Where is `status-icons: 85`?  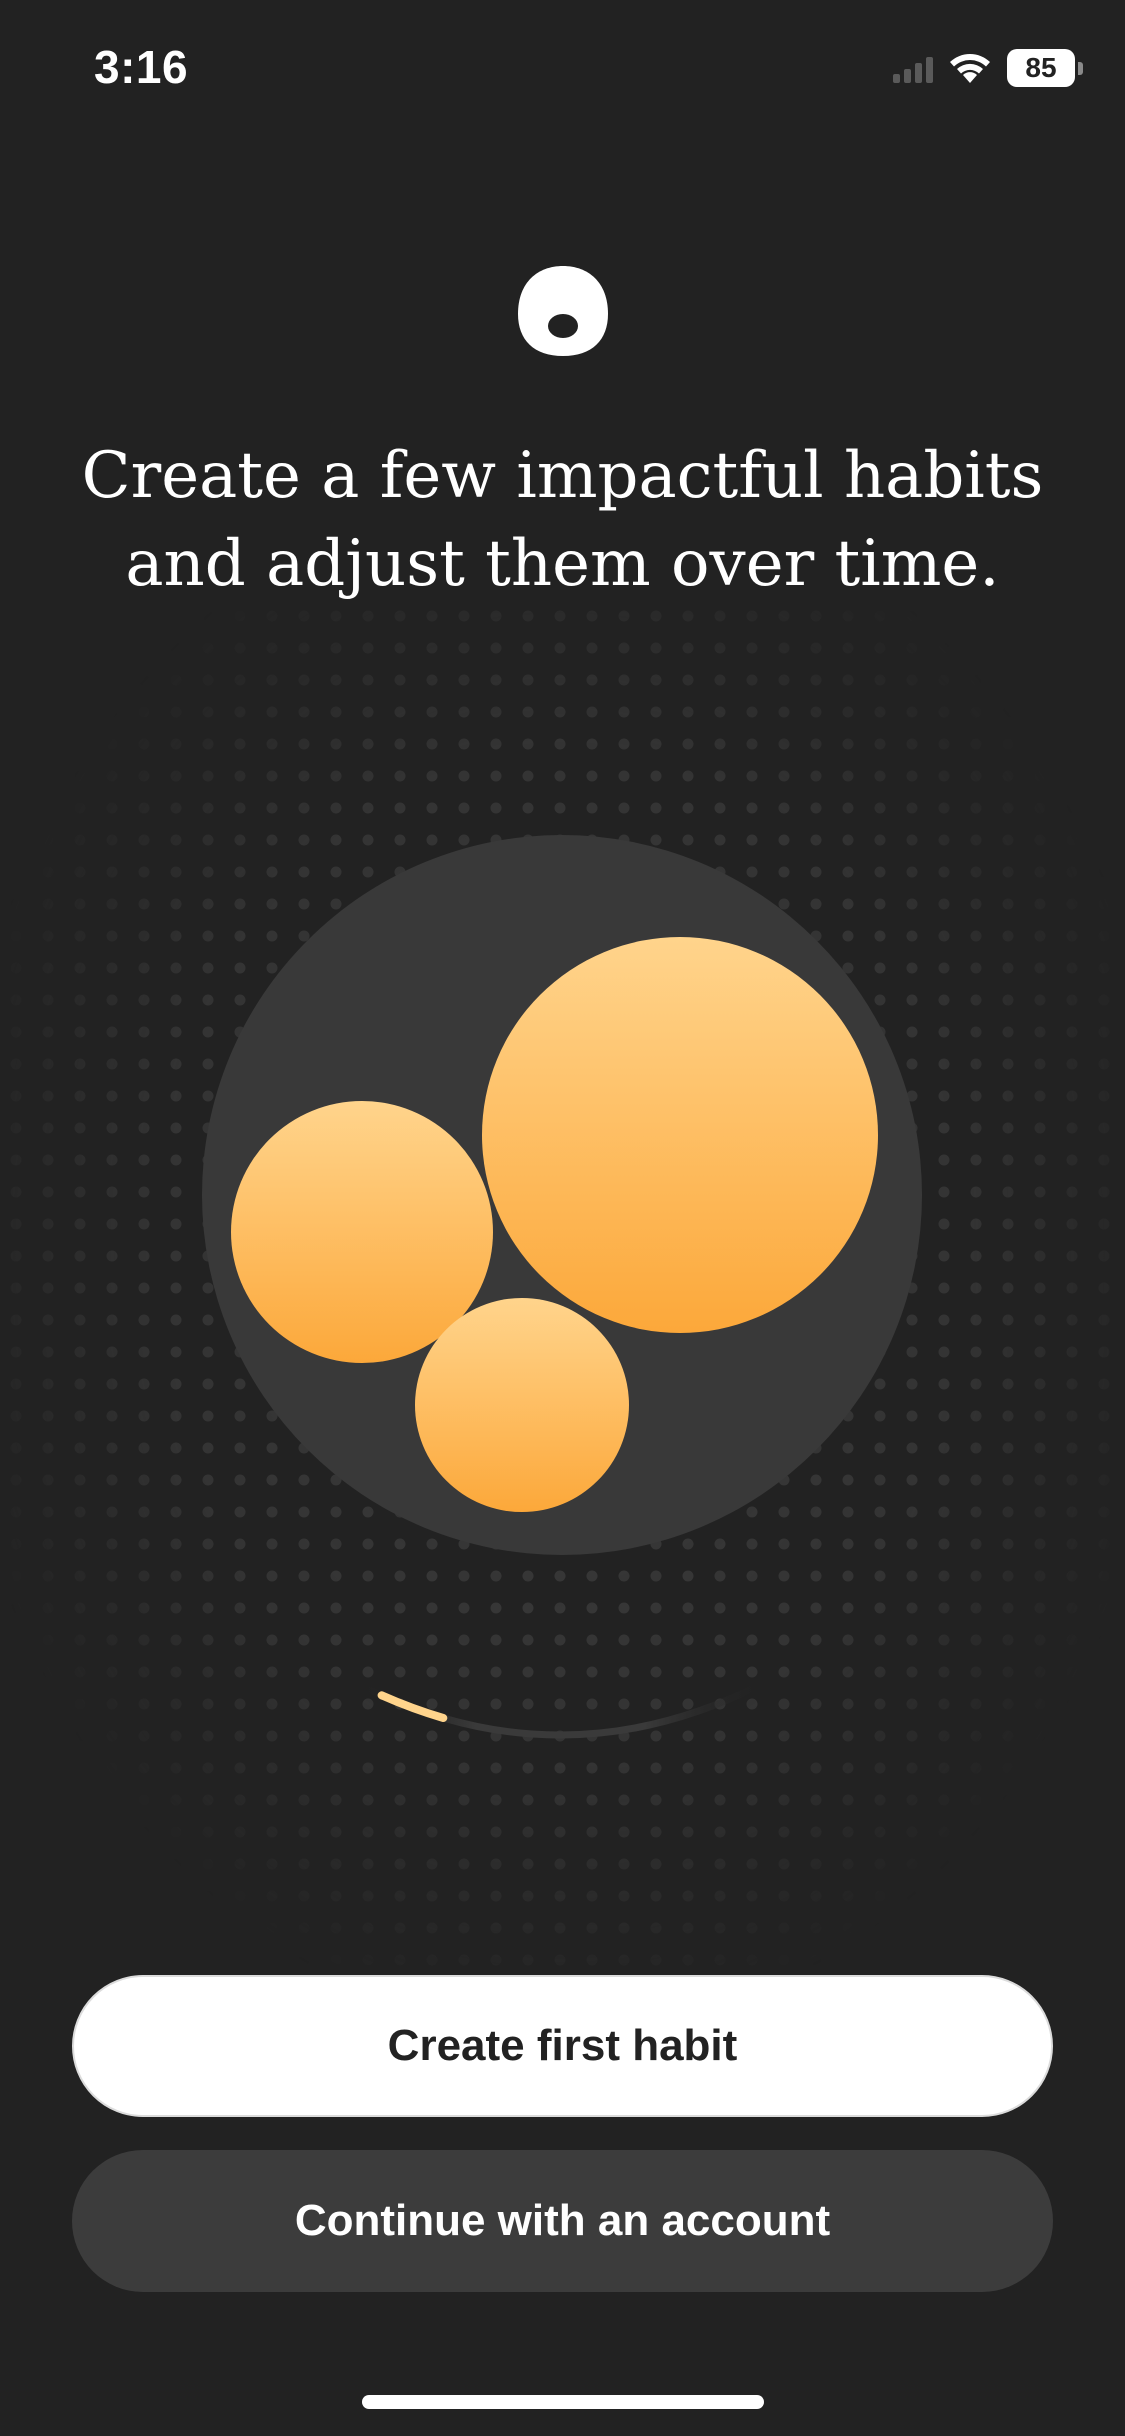
status-icons: 85 is located at coordinates (988, 68).